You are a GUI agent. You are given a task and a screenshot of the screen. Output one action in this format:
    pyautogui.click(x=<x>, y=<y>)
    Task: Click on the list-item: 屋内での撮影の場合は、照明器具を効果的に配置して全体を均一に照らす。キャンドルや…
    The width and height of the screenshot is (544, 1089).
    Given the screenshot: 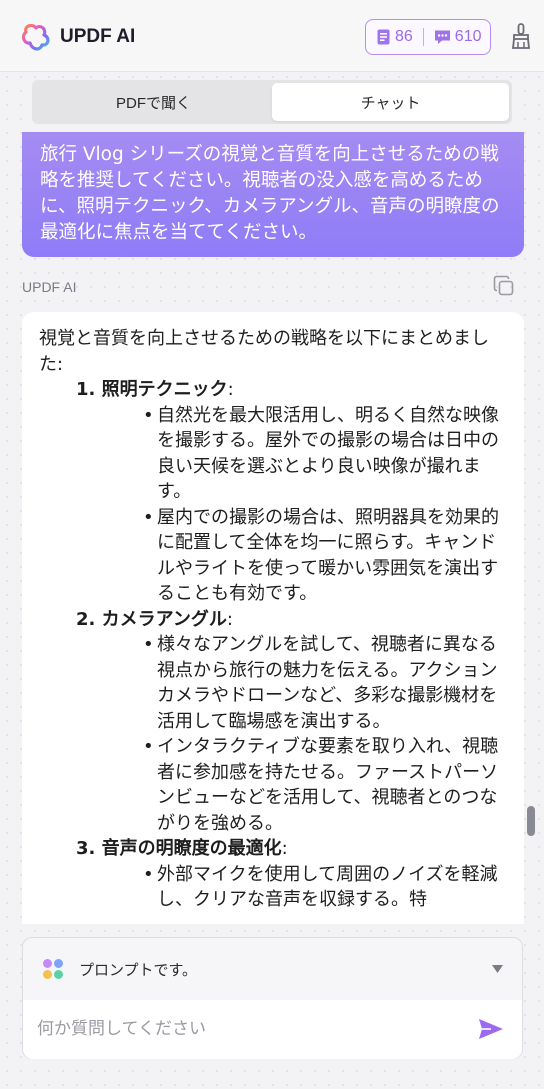 What is the action you would take?
    pyautogui.click(x=323, y=556)
    